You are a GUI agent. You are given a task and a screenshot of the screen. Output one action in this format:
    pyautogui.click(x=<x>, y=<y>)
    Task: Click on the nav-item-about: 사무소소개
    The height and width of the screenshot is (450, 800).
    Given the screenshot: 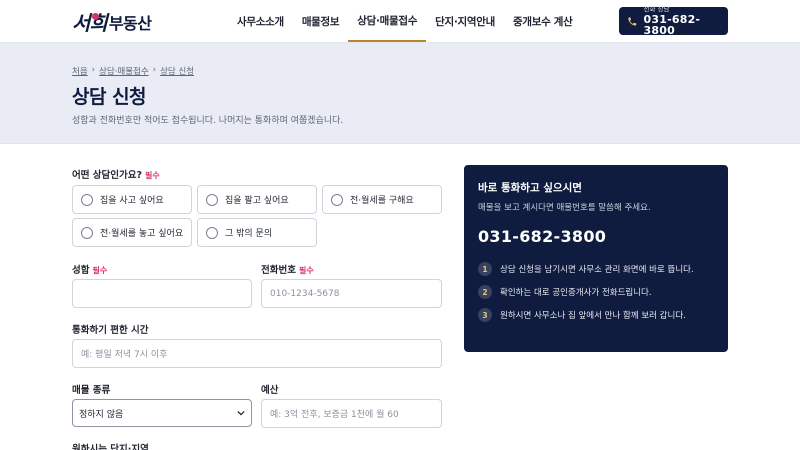 What is the action you would take?
    pyautogui.click(x=260, y=21)
    